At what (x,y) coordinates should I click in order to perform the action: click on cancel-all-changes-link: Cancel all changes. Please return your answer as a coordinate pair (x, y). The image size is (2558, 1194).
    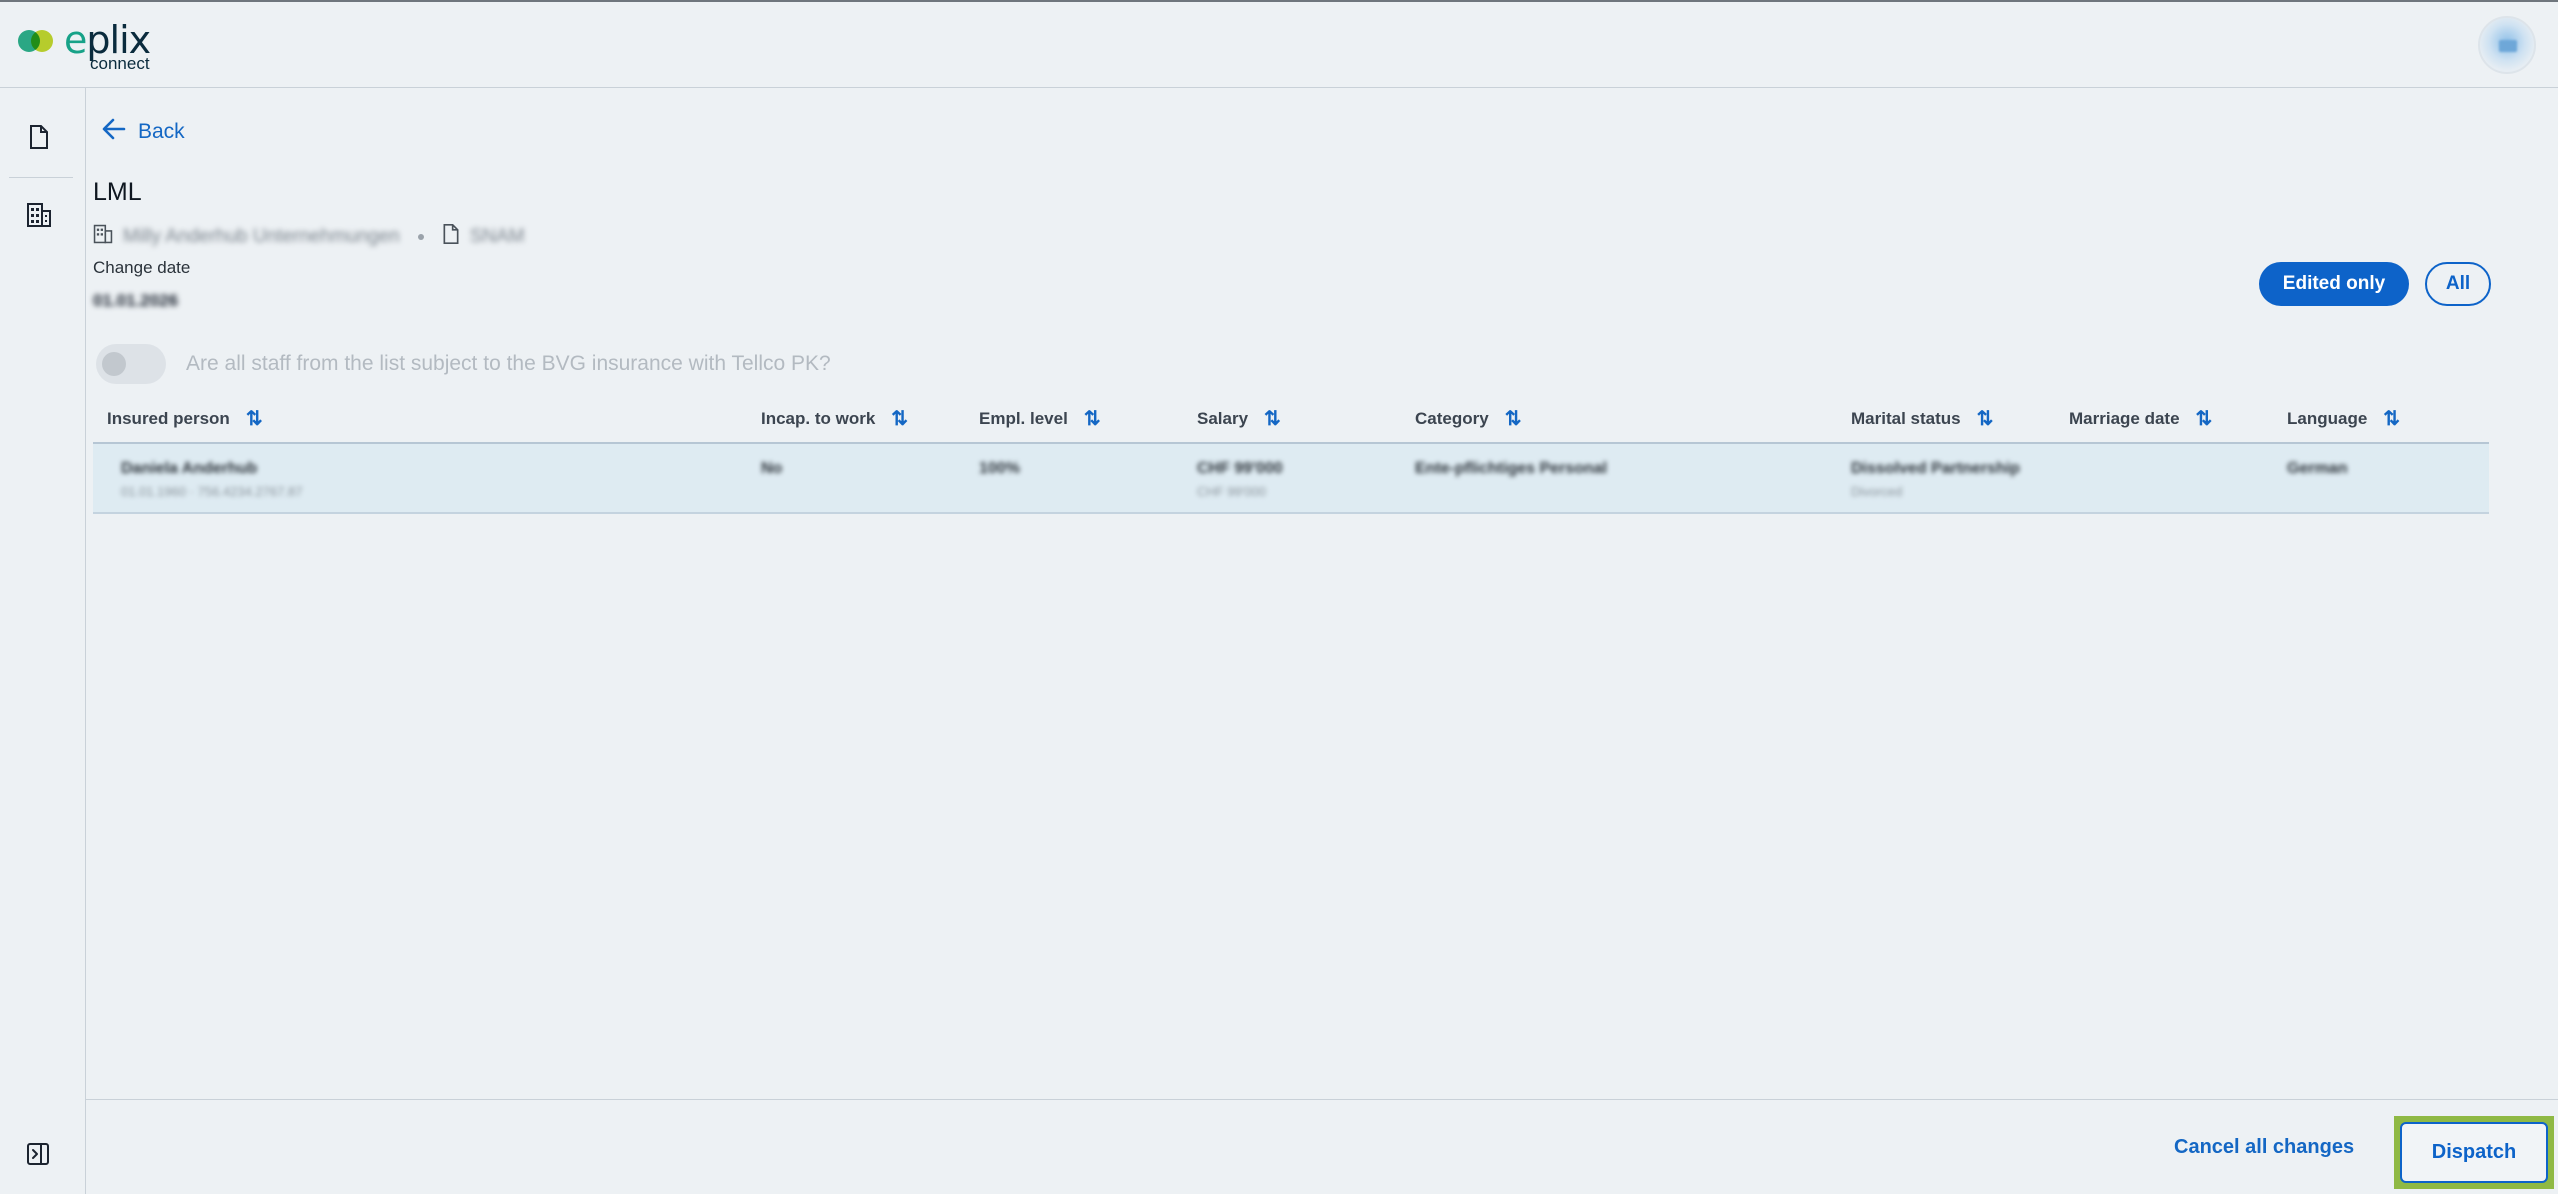
    Looking at the image, I should click on (2264, 1147).